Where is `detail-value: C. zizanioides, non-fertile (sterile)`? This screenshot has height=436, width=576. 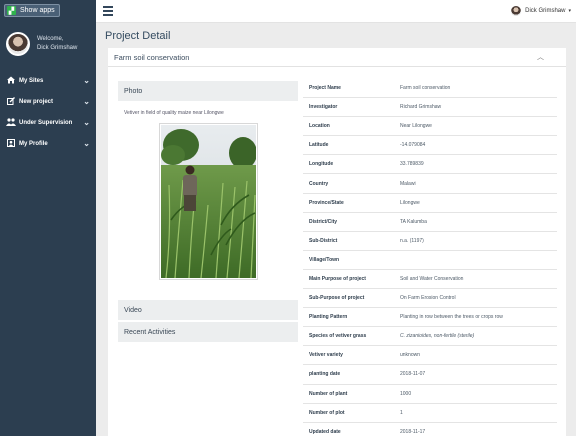
detail-value: C. zizanioides, non-fertile (sterile) is located at coordinates (437, 336).